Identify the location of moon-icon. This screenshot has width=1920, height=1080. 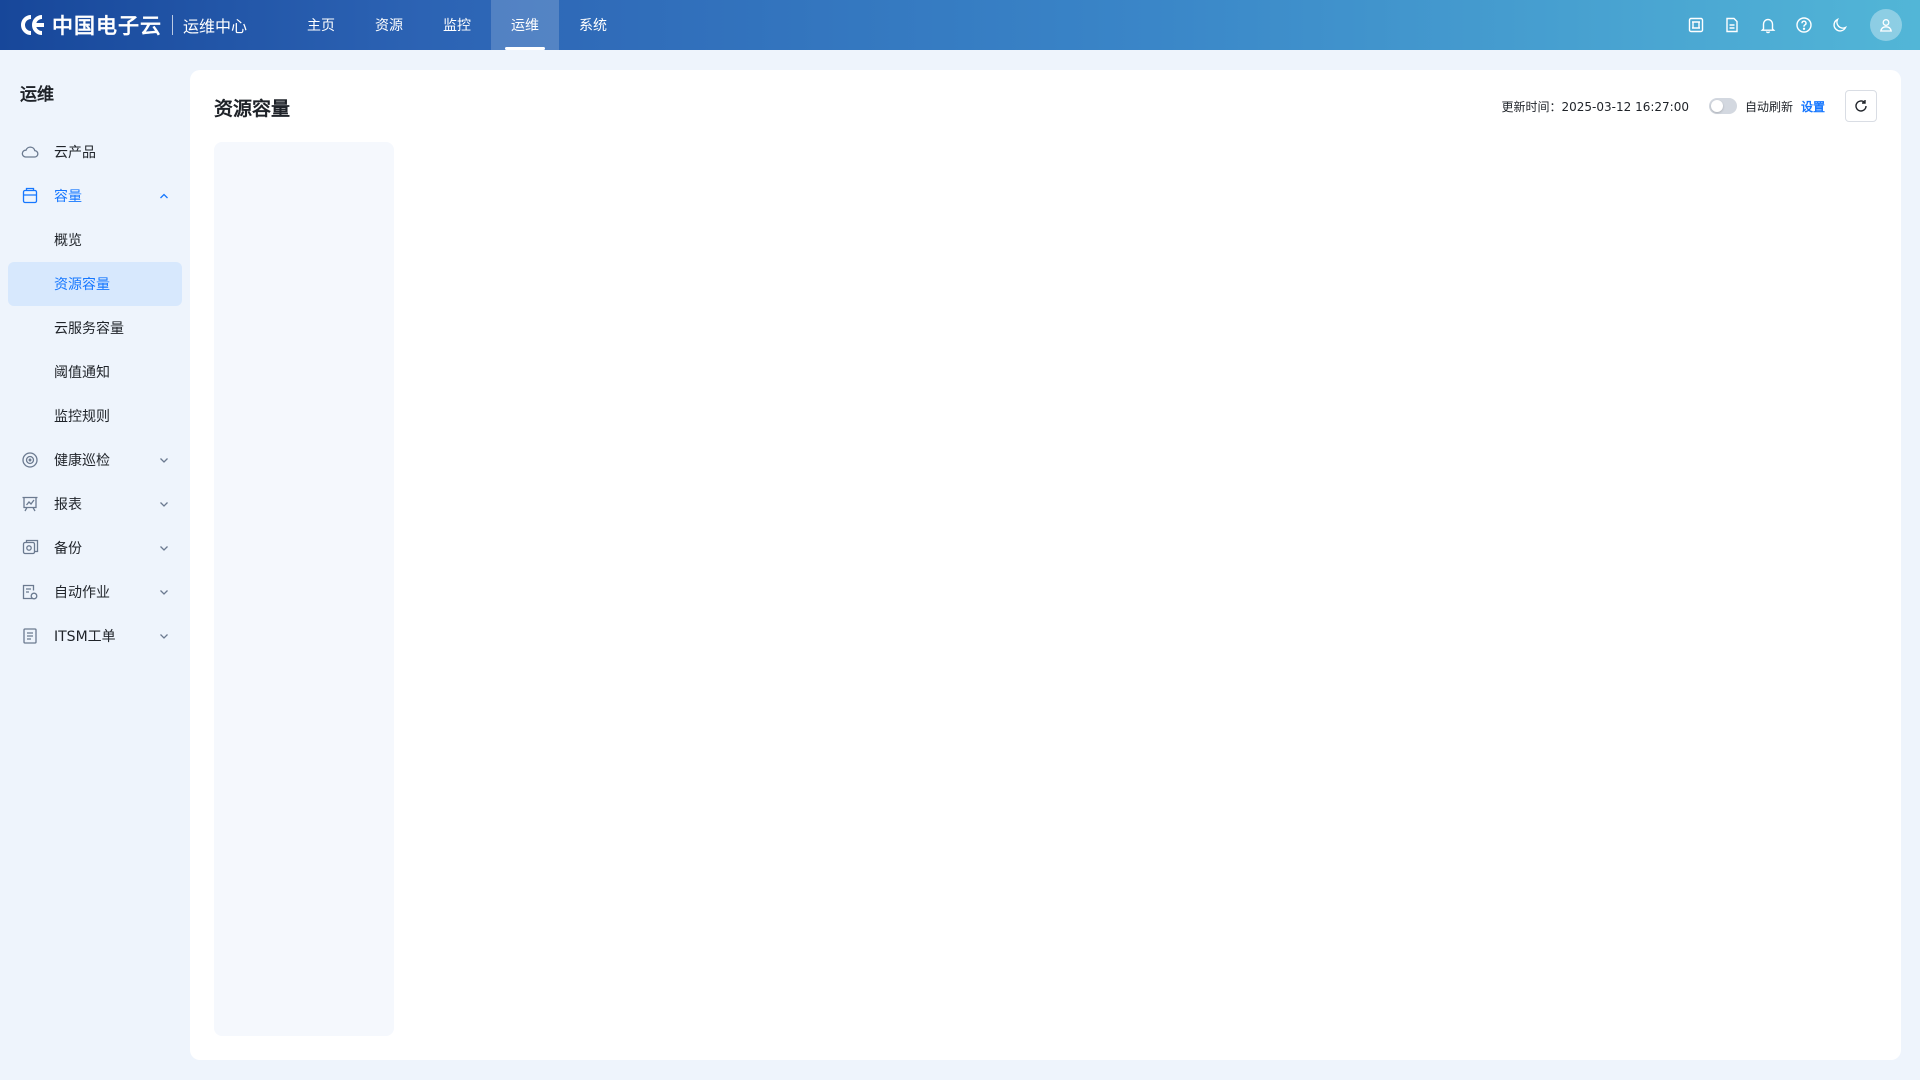
(1840, 25).